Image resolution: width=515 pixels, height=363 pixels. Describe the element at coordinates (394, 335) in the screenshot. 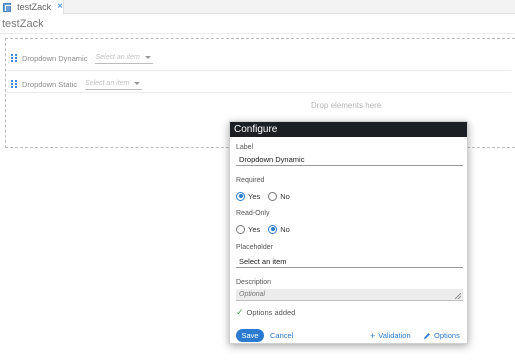

I see `validation-label: Validation` at that location.